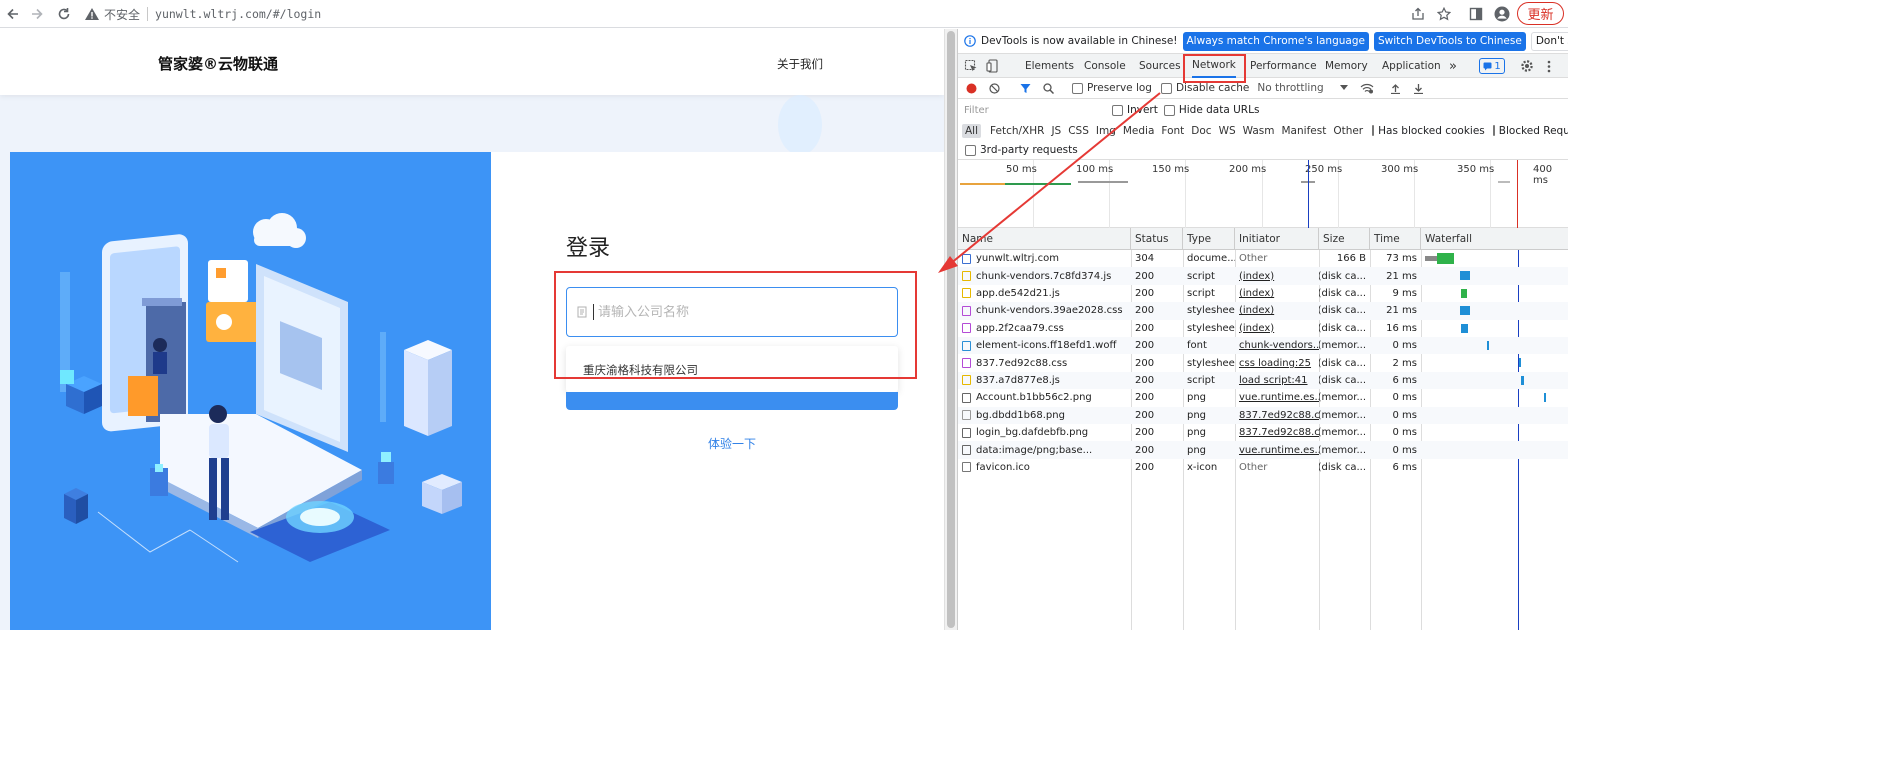  Describe the element at coordinates (1044, 275) in the screenshot. I see `cell-name: chunk-vendors.7c8fd374.js` at that location.